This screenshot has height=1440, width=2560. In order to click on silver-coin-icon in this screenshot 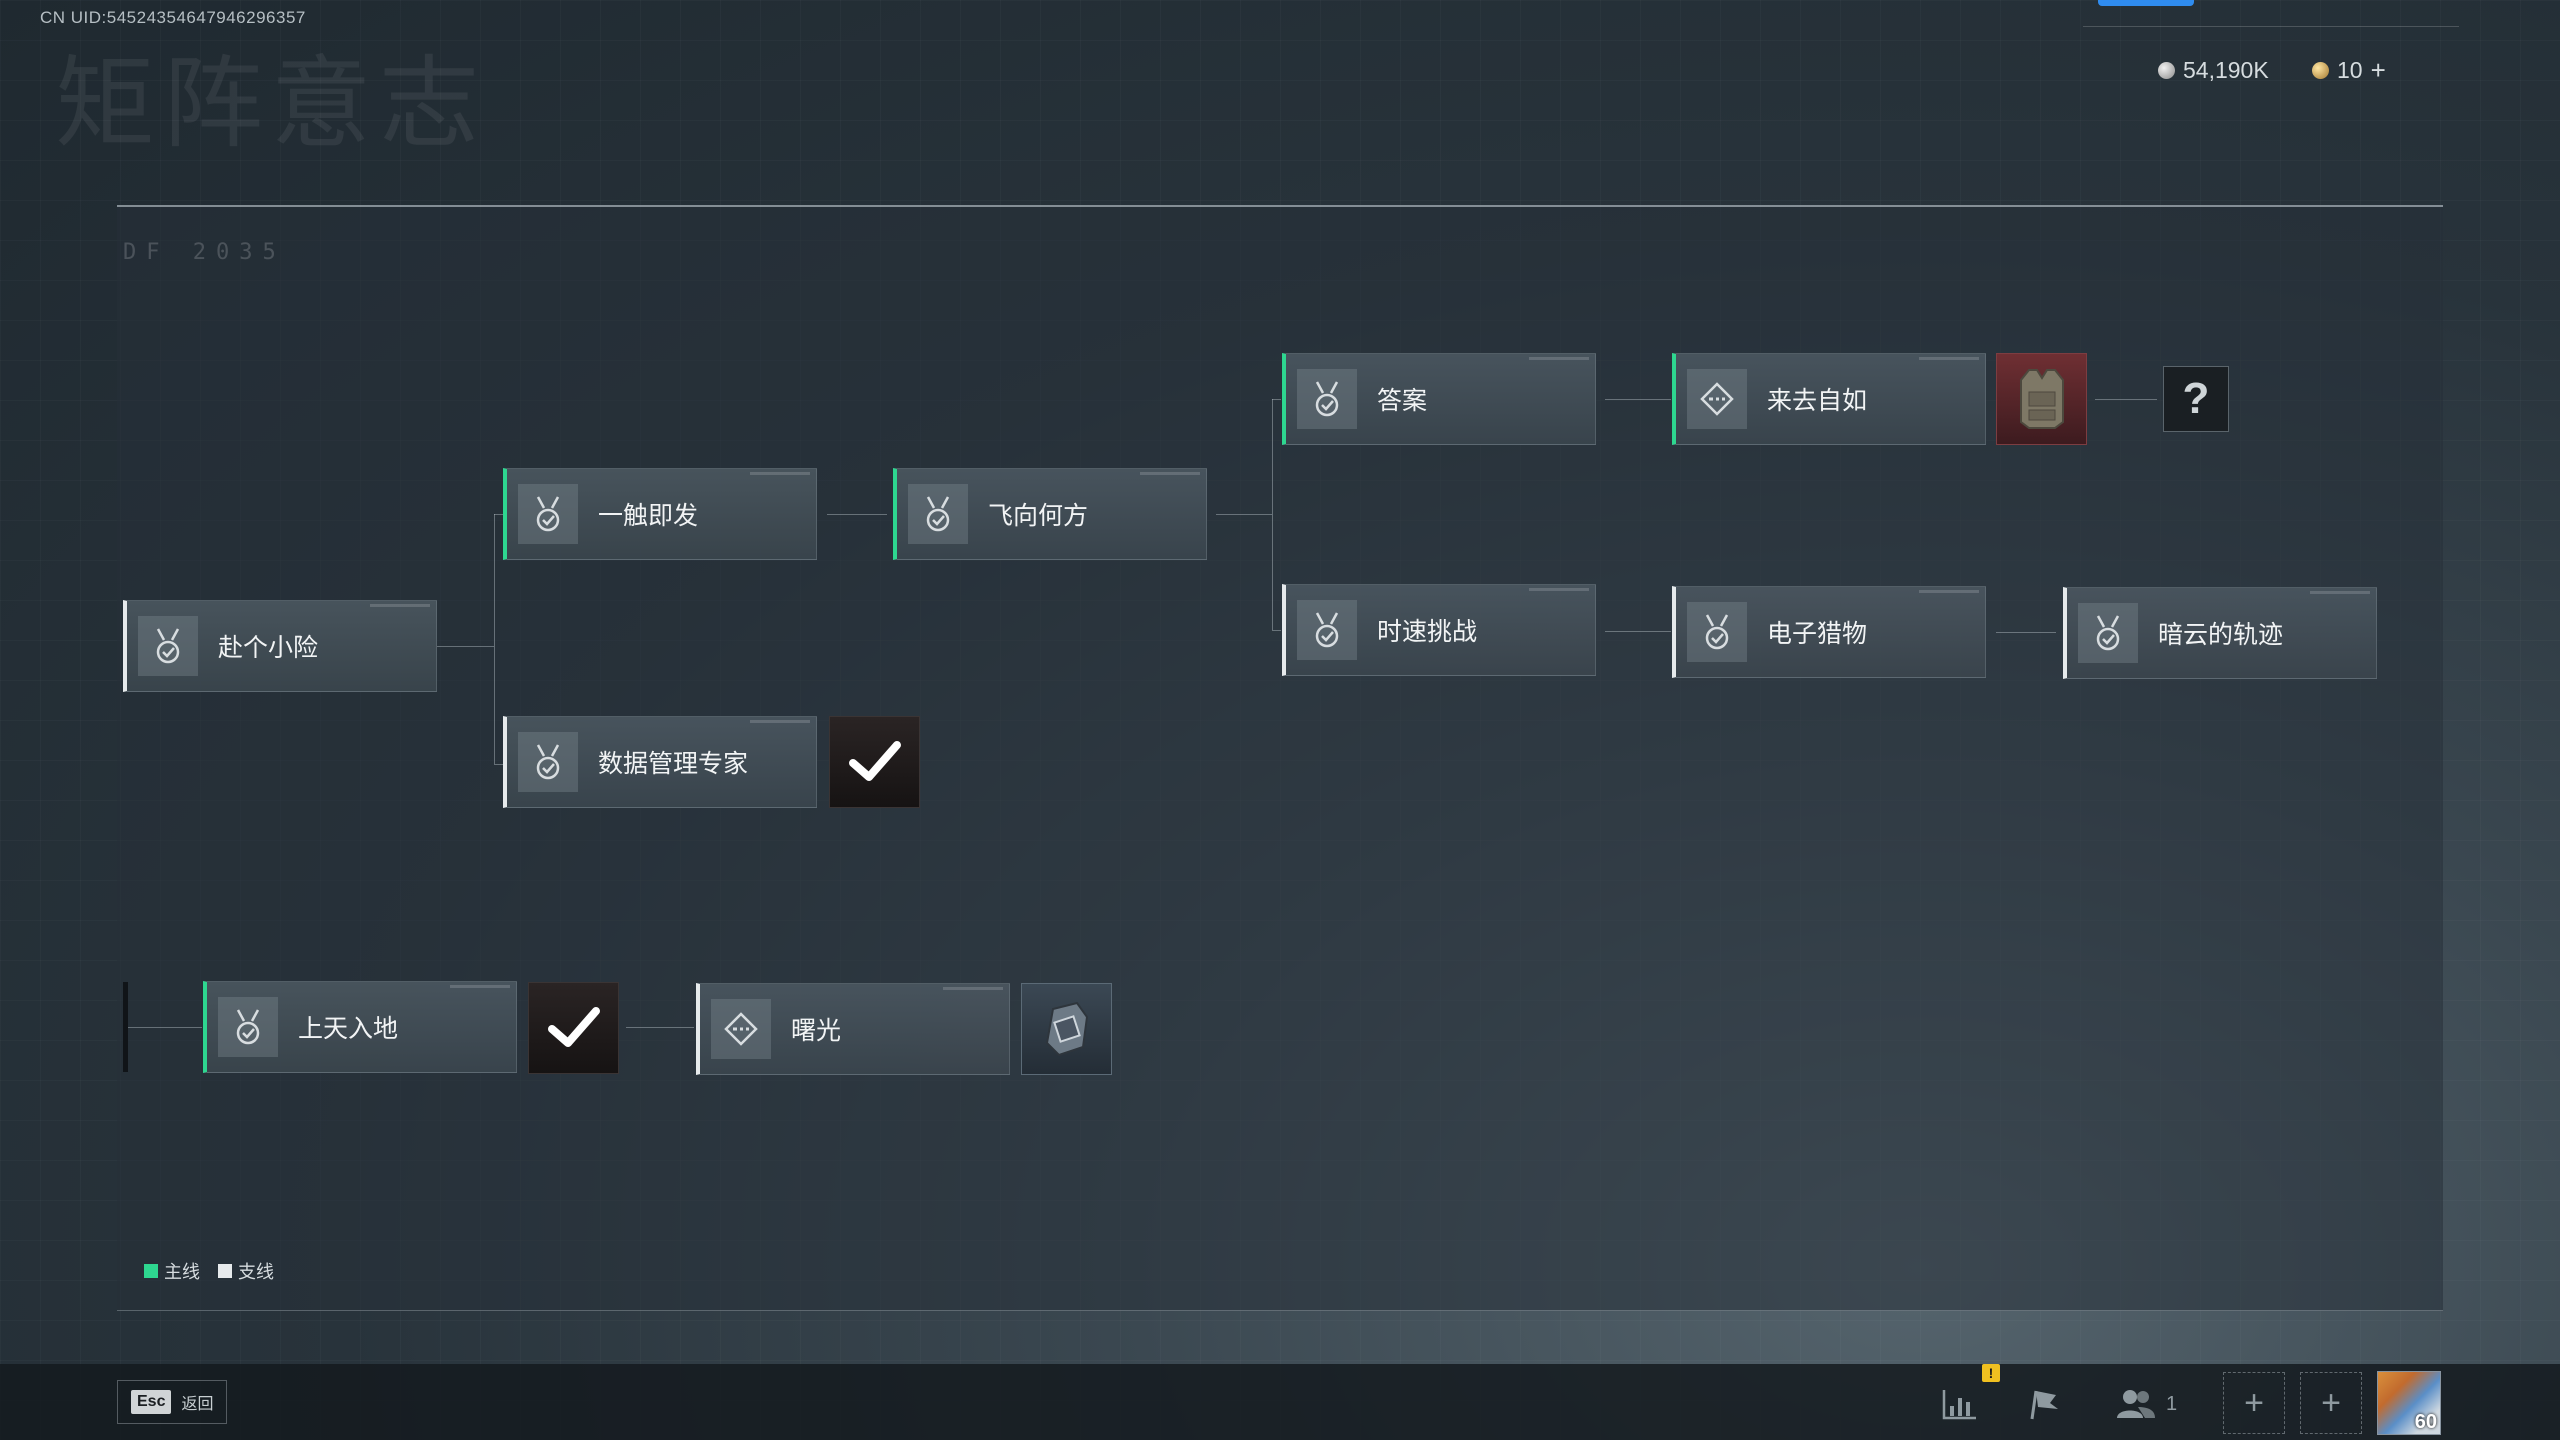, I will do `click(2166, 70)`.